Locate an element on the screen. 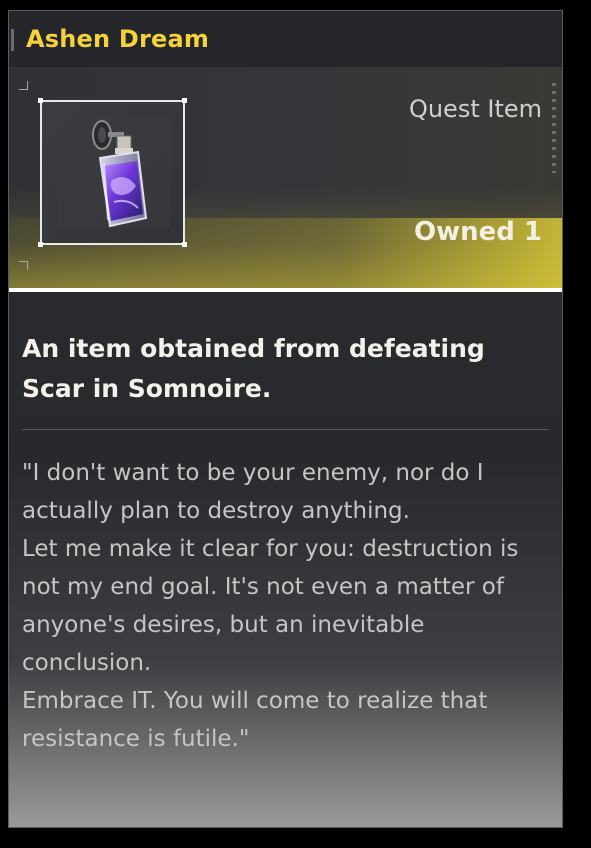 The image size is (591, 848). purple-perfume-bottle-icon is located at coordinates (120, 174).